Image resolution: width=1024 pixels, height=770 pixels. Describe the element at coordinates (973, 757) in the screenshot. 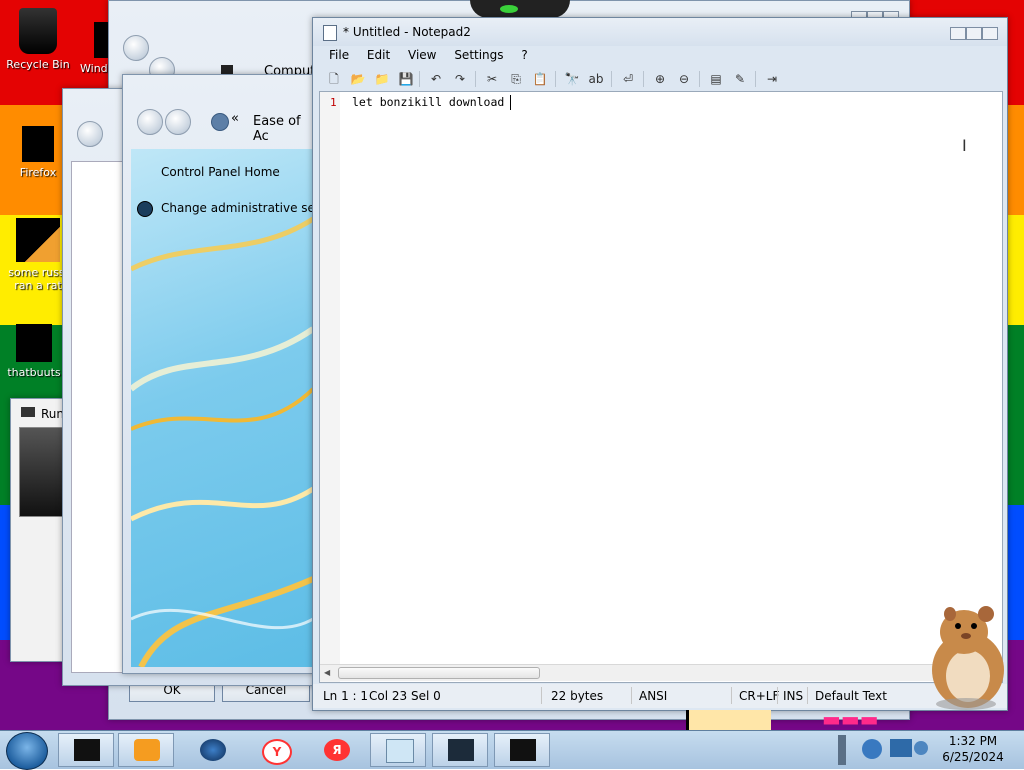

I see `clock-date: 6/25/2024` at that location.